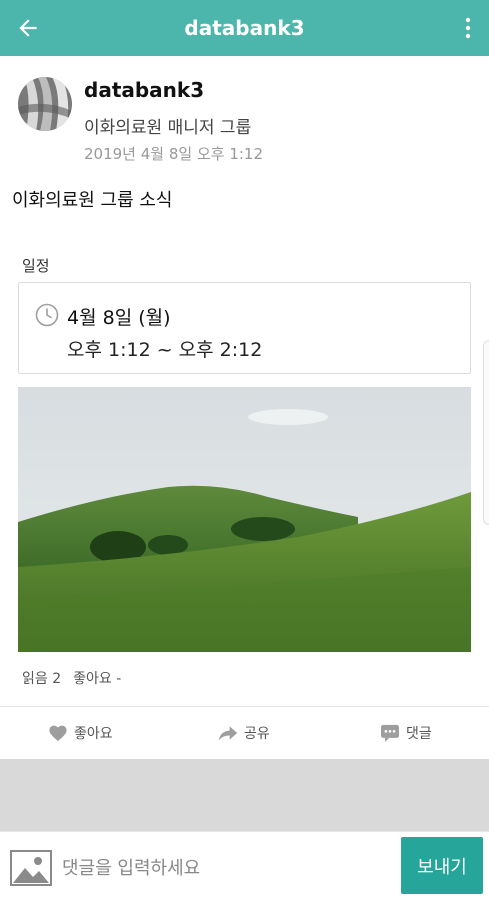  I want to click on comment-bubble-icon, so click(390, 733).